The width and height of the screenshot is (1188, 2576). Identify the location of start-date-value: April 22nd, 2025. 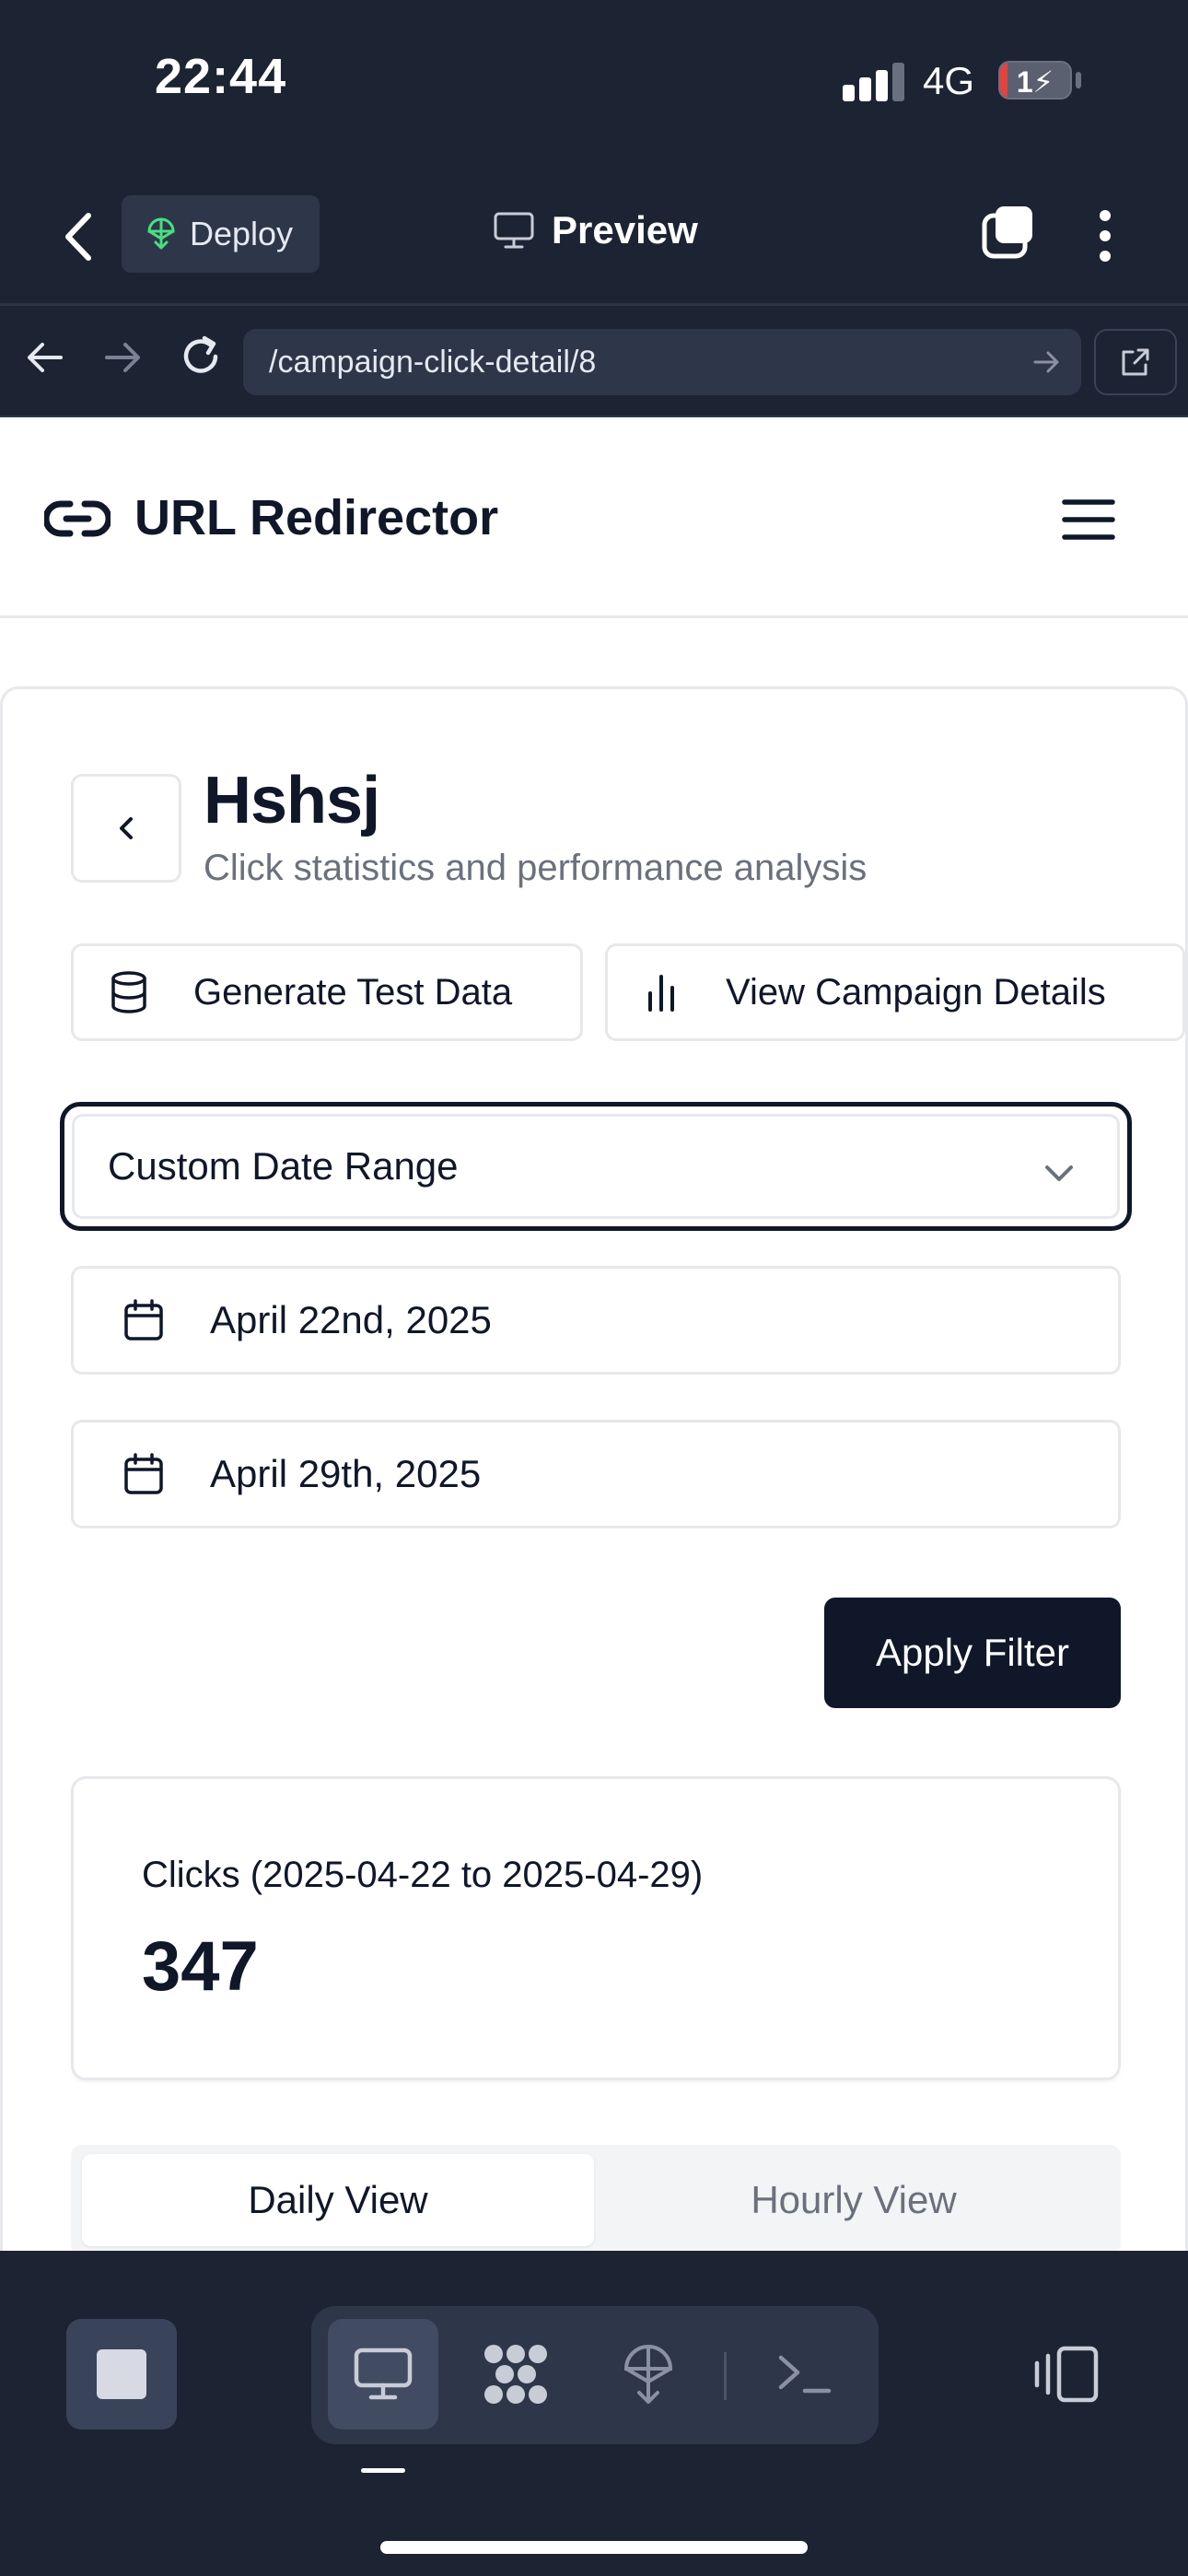
(351, 1319).